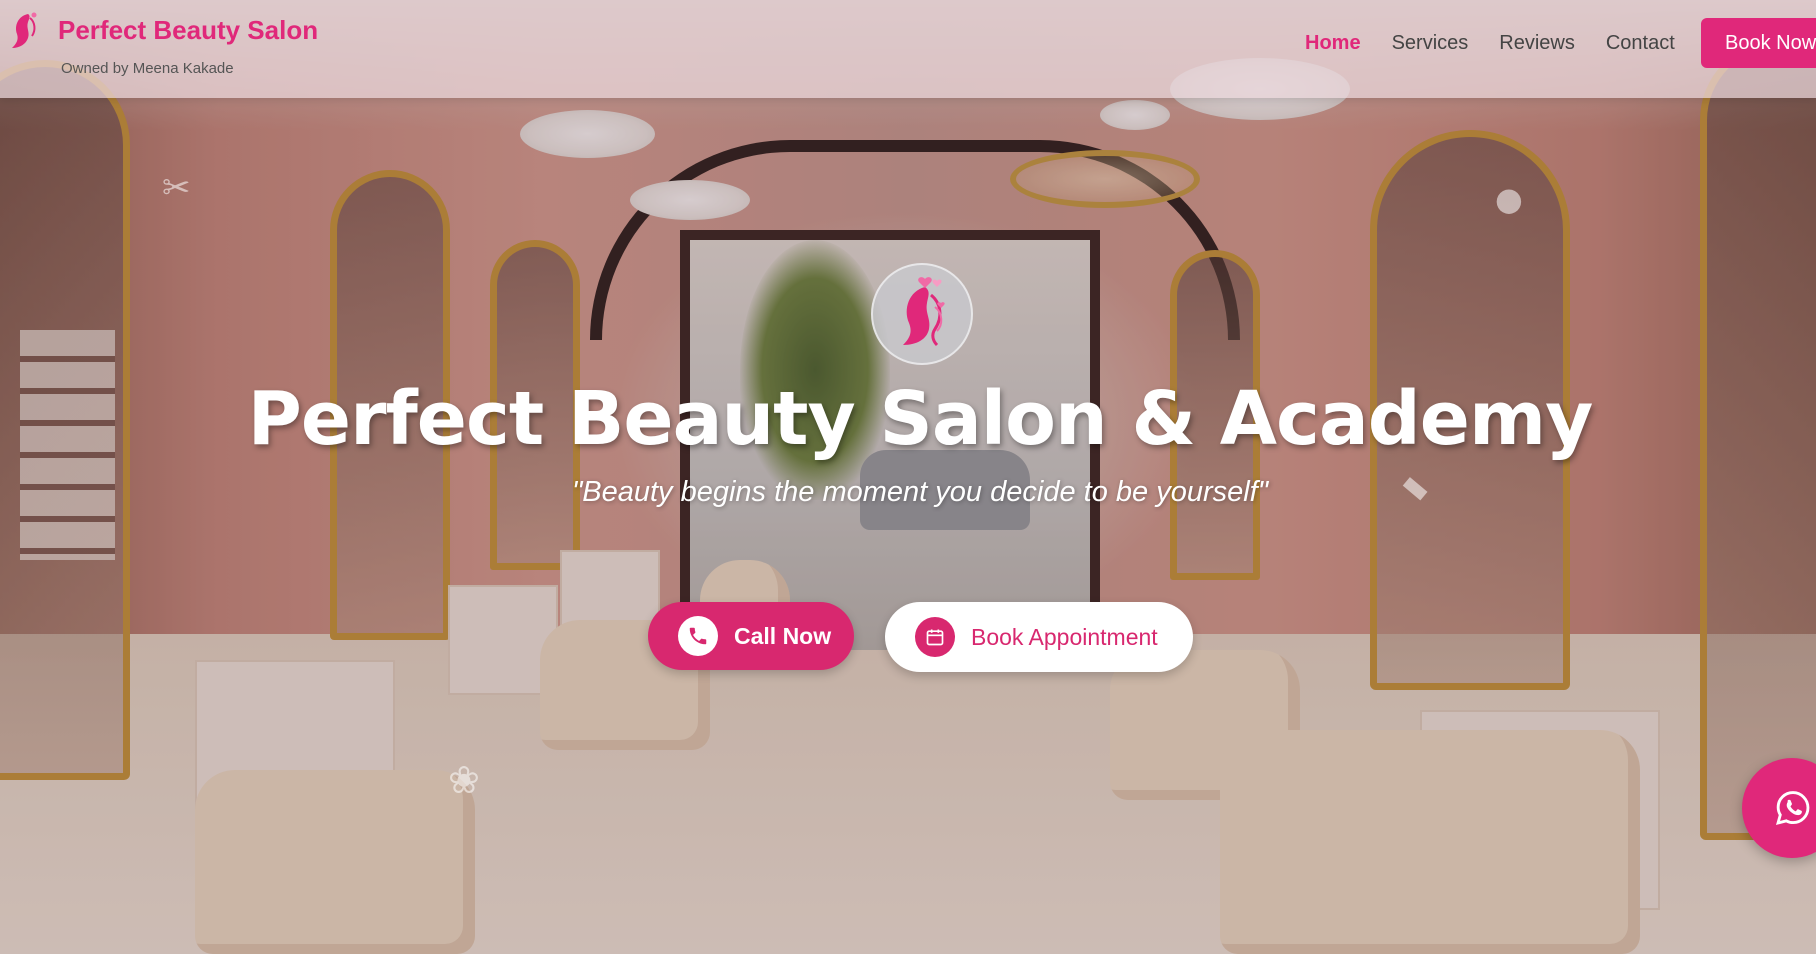 This screenshot has height=954, width=1816. What do you see at coordinates (1770, 42) in the screenshot?
I see `book-now-label: Book Now` at bounding box center [1770, 42].